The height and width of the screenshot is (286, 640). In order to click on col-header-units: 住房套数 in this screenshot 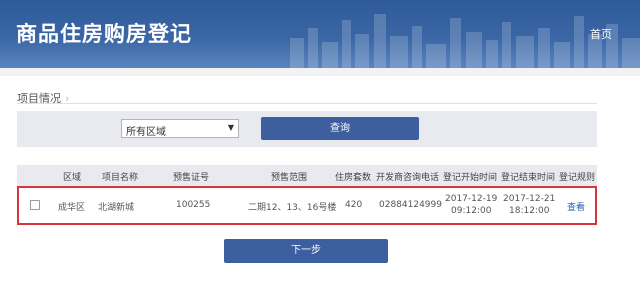, I will do `click(353, 178)`.